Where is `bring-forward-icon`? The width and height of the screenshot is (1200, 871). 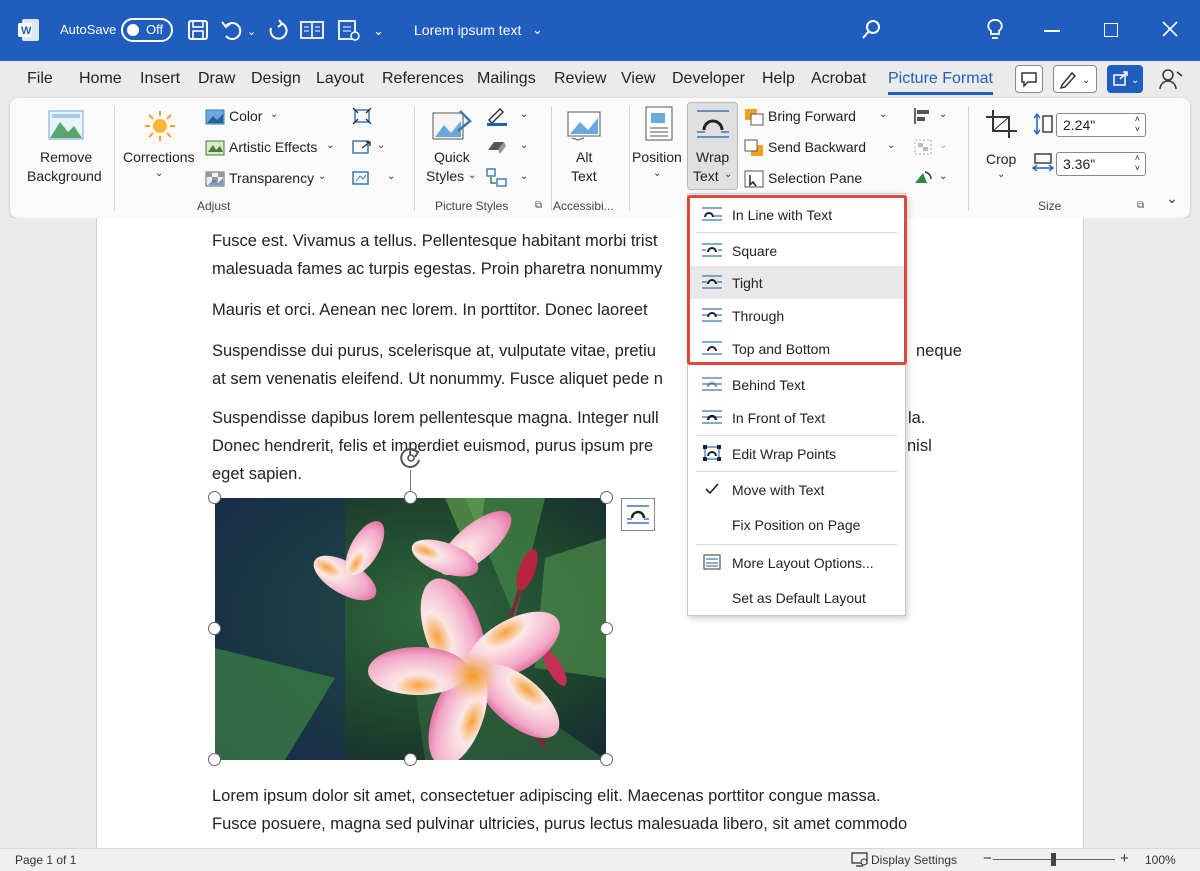
bring-forward-icon is located at coordinates (754, 118).